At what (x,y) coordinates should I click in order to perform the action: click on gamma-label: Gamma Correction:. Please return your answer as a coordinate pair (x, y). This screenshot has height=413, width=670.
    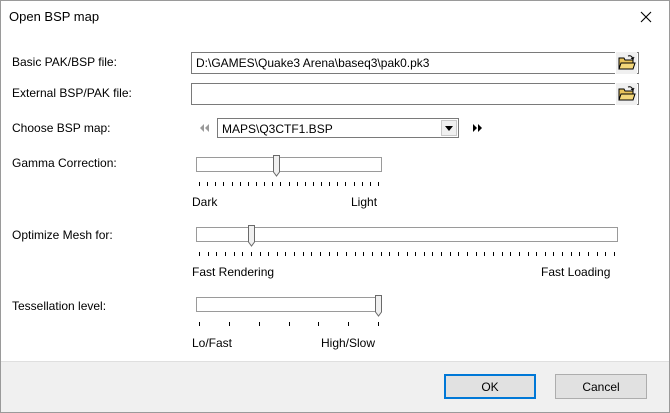
    Looking at the image, I should click on (64, 163).